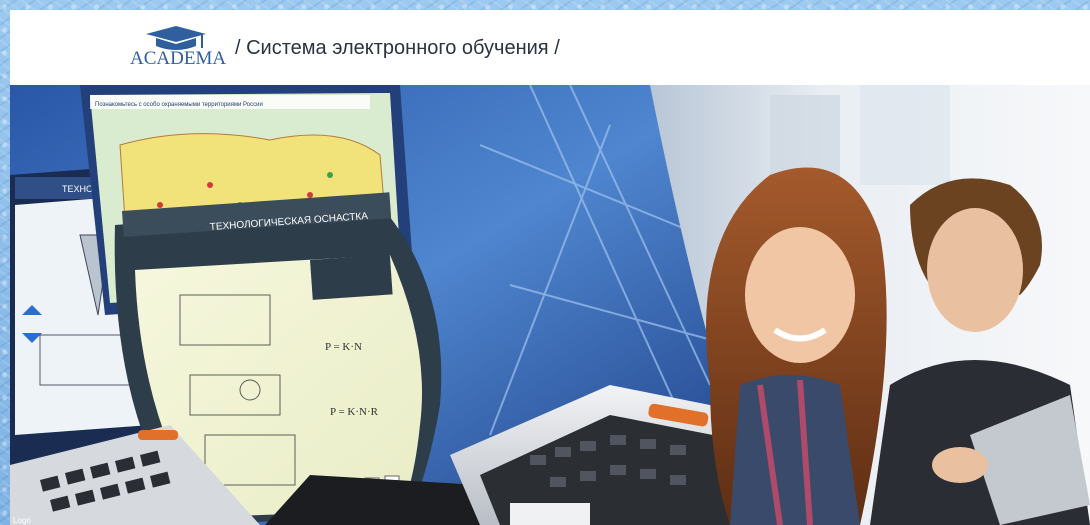 This screenshot has height=525, width=1090. I want to click on academia-logo: ACADEMA, so click(178, 49).